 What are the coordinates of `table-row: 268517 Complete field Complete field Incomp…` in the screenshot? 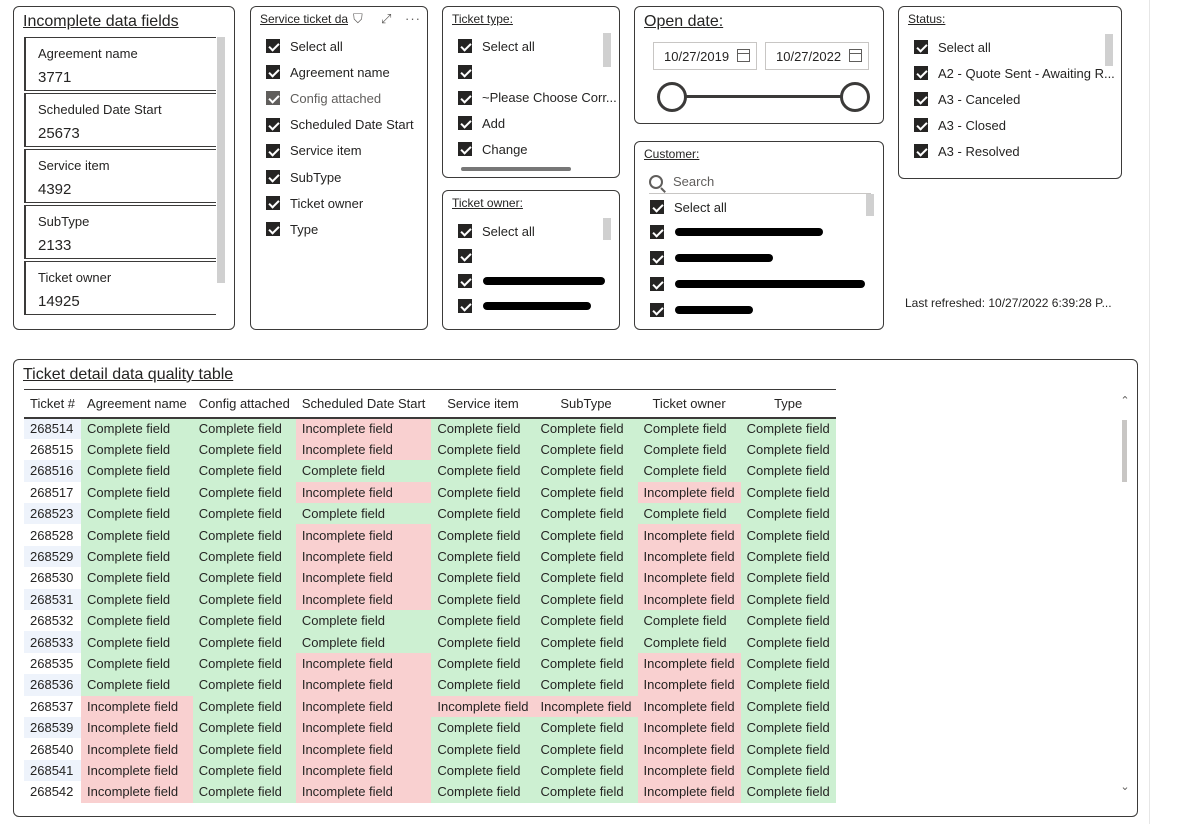 It's located at (430, 492).